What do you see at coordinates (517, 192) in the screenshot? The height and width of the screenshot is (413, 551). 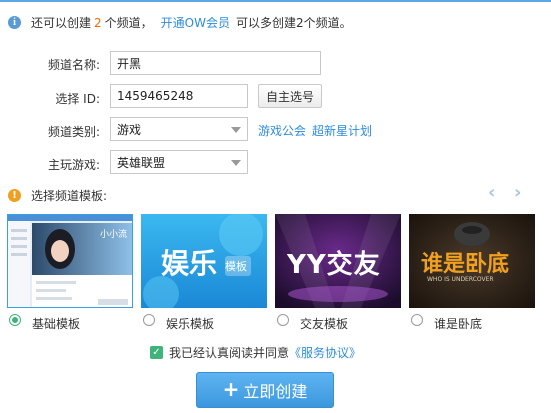 I see `next-arrow-icon: ›` at bounding box center [517, 192].